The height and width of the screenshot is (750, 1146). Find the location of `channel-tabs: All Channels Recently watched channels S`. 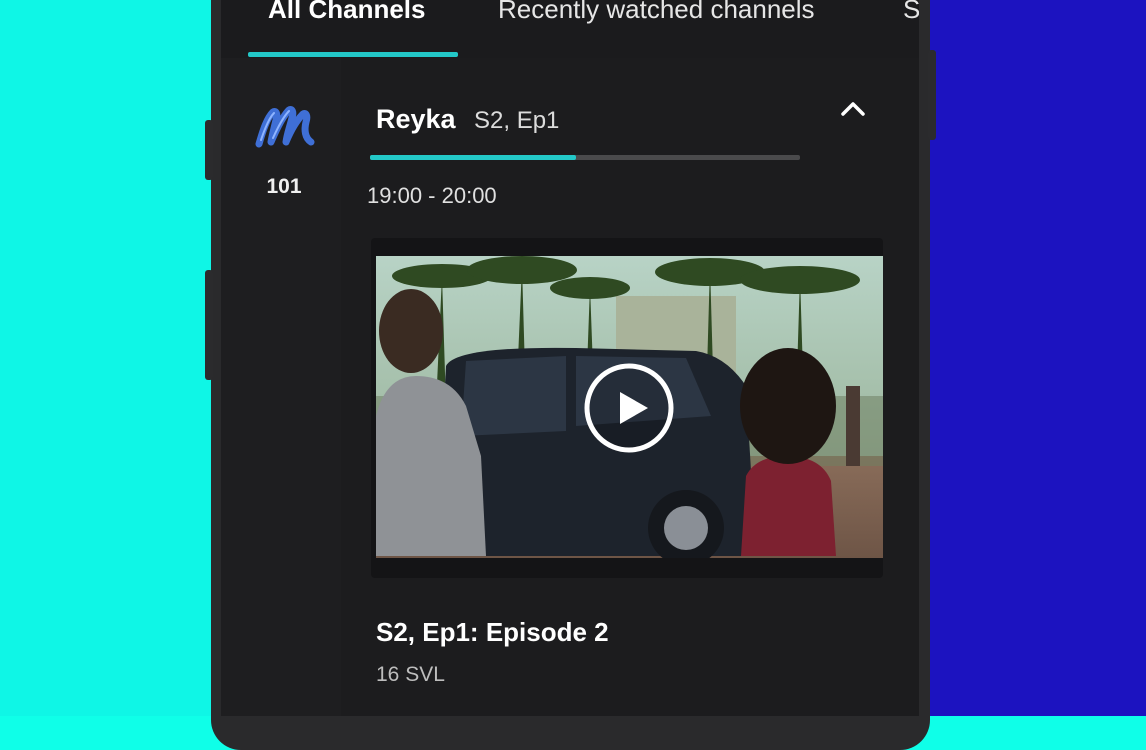

channel-tabs: All Channels Recently watched channels S is located at coordinates (570, 29).